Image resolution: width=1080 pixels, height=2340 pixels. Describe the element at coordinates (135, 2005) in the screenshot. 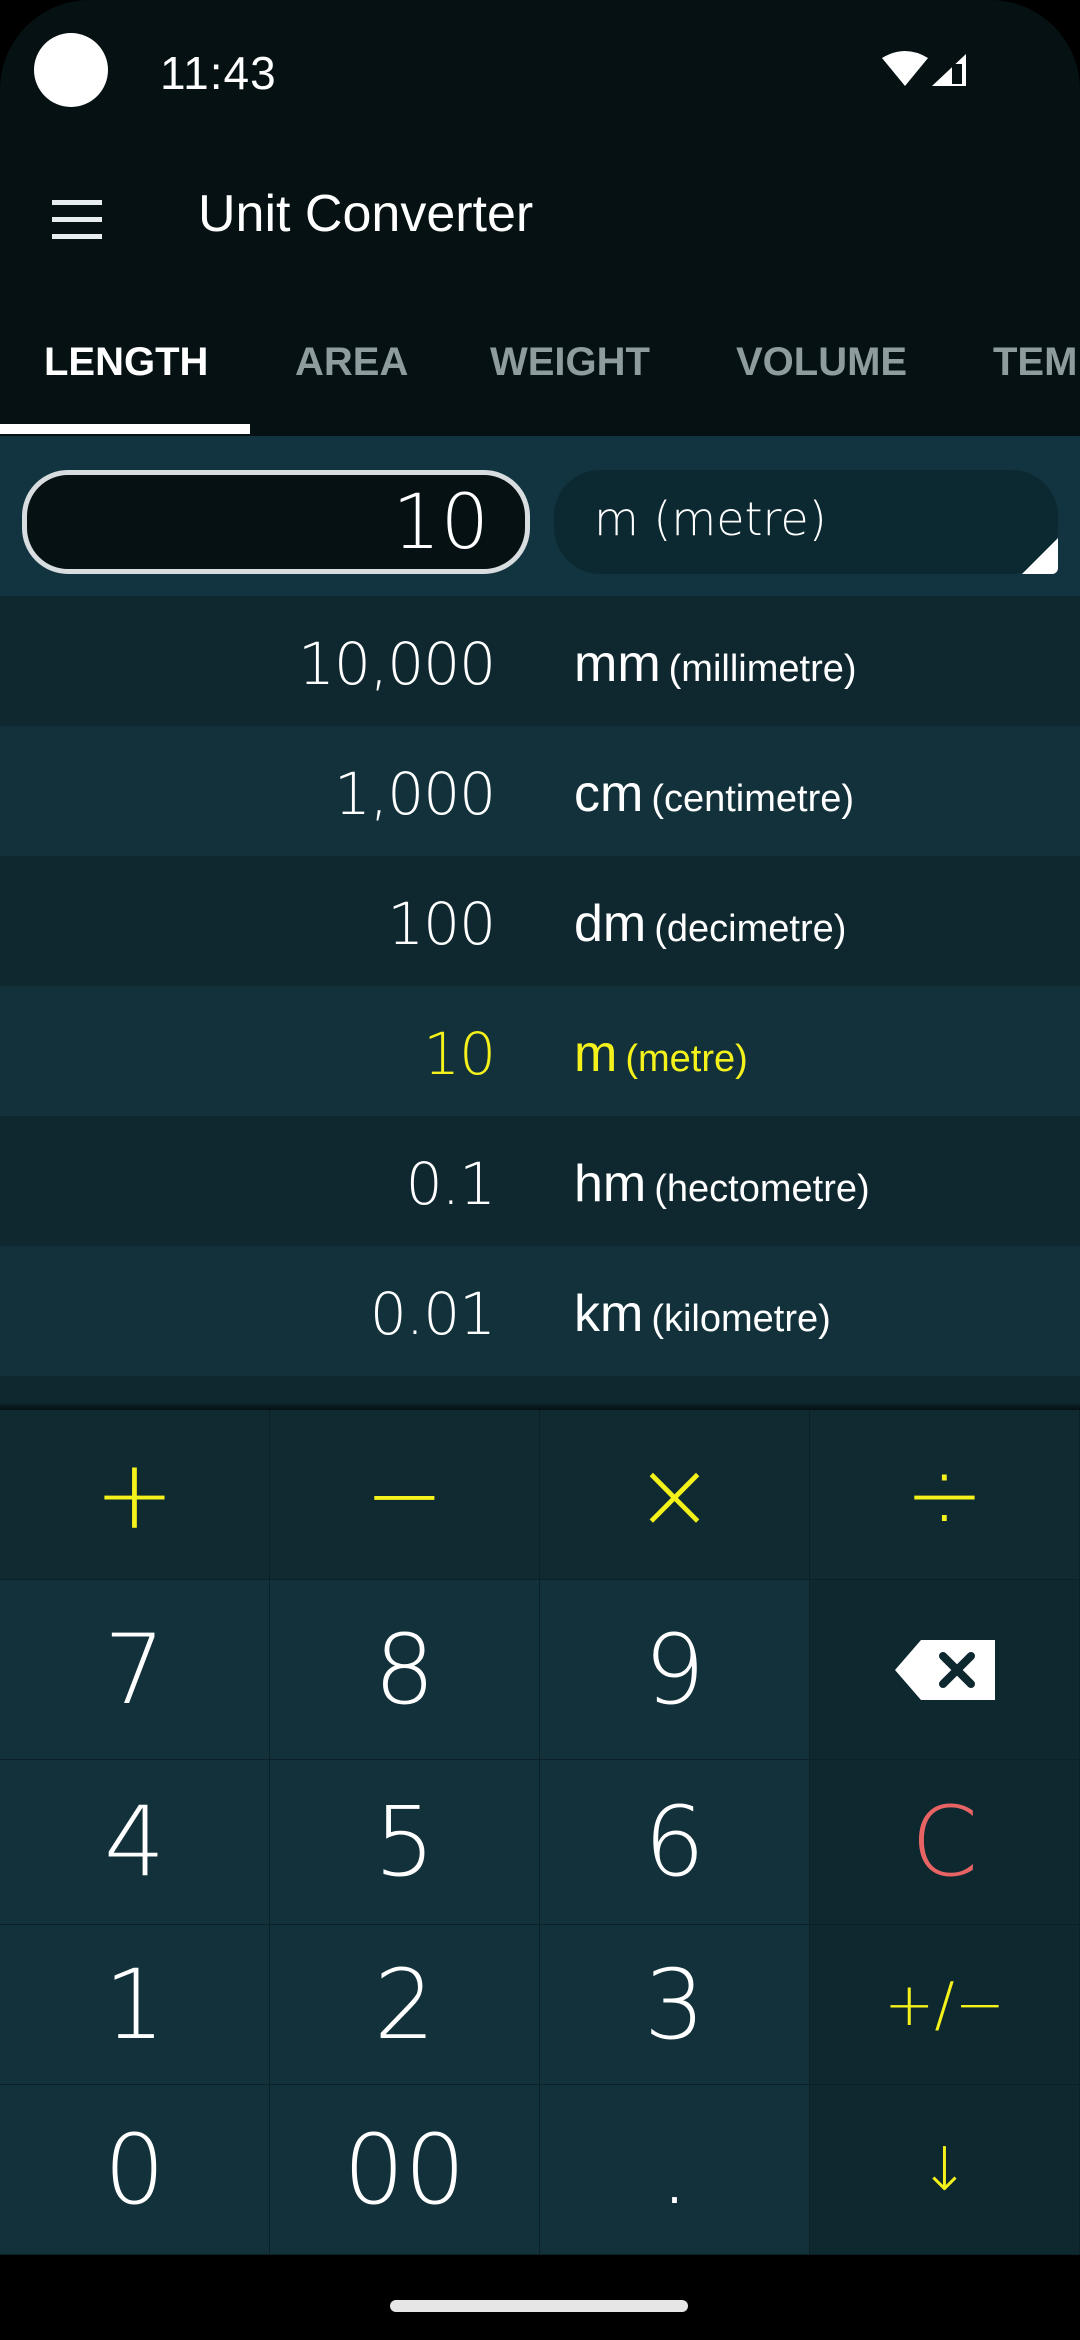

I see `key-1: 1` at that location.